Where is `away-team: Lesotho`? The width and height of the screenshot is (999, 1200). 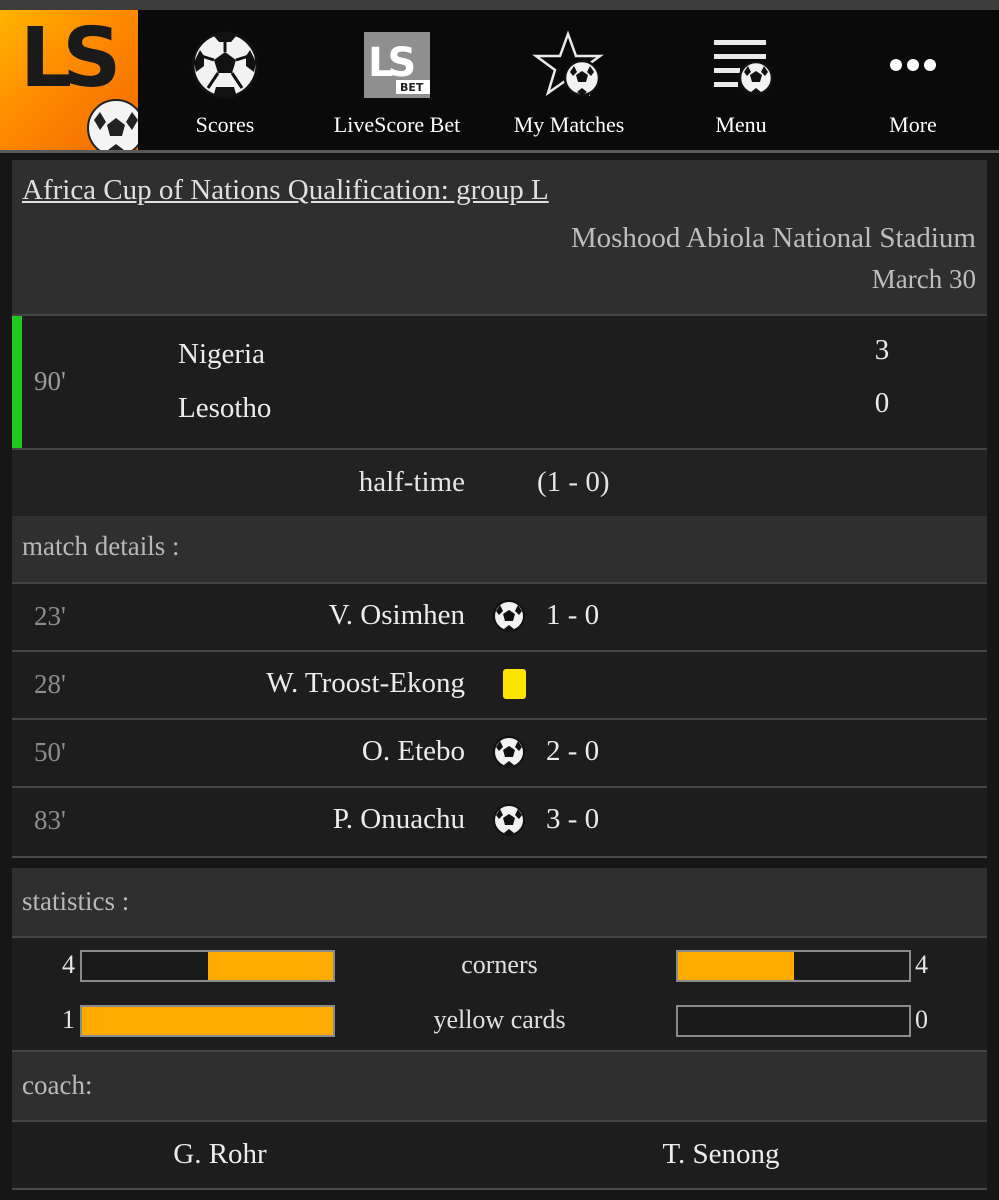 away-team: Lesotho is located at coordinates (225, 408).